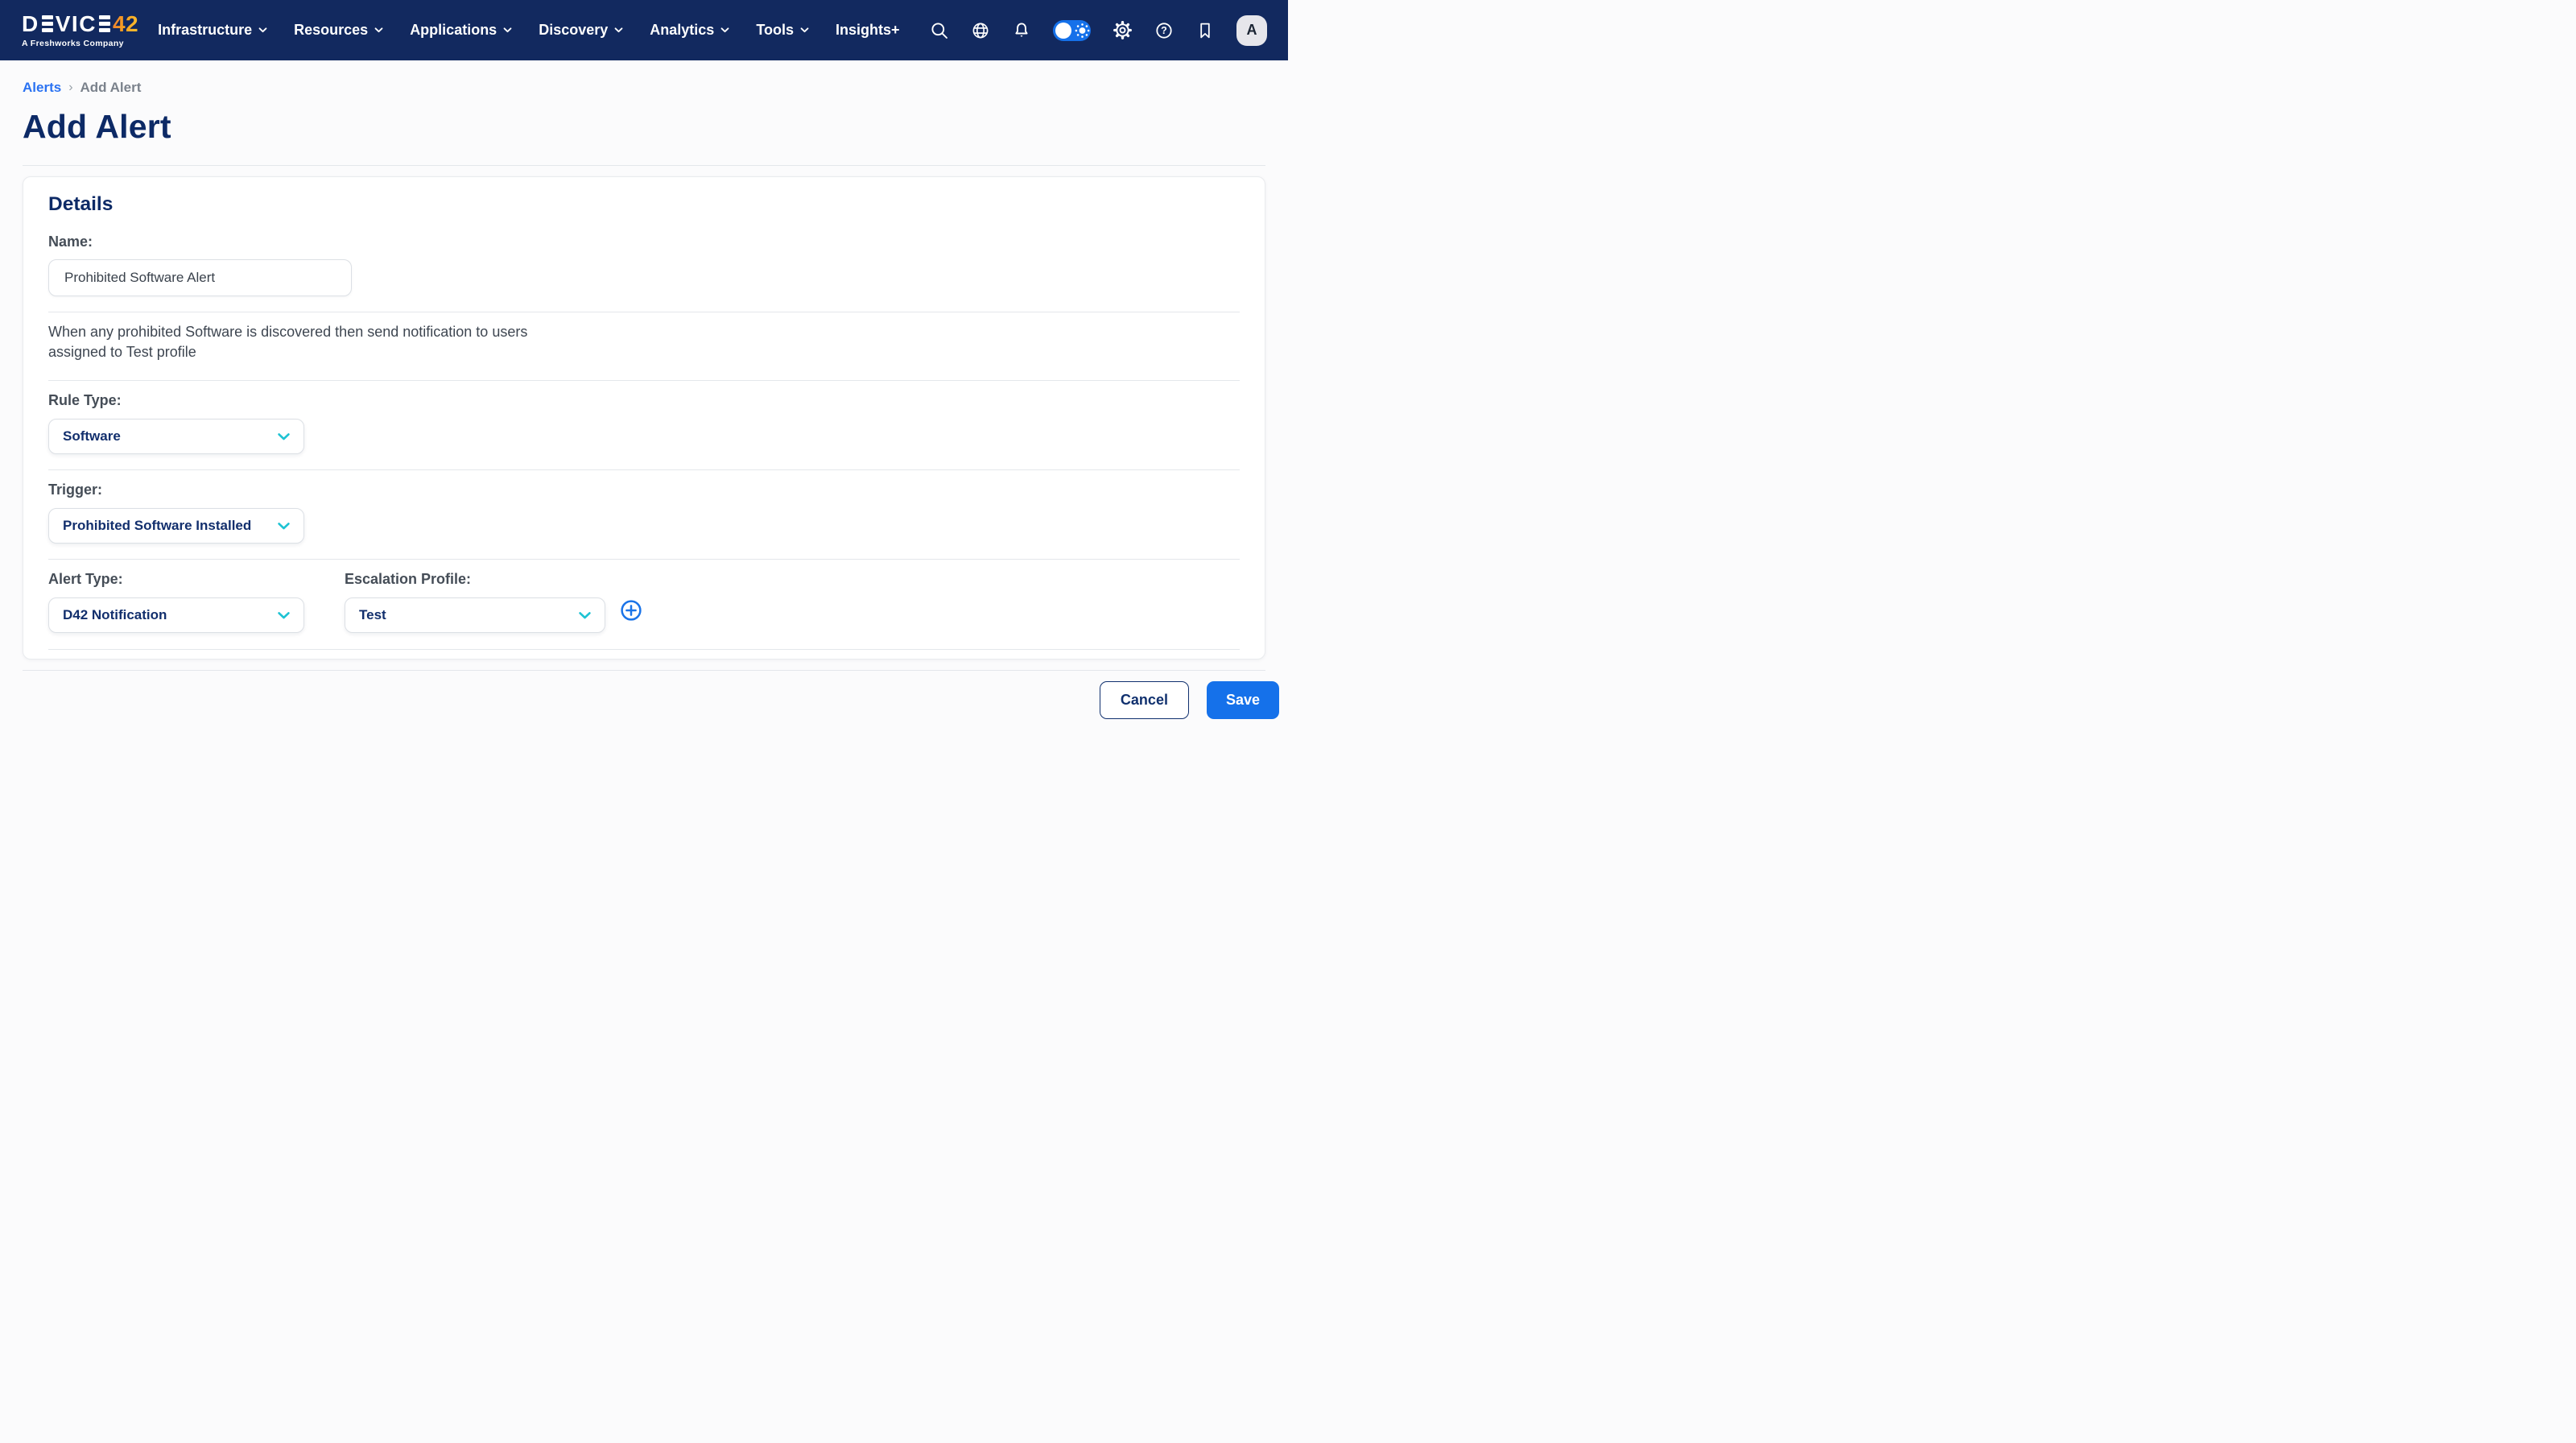 The width and height of the screenshot is (2576, 1443). What do you see at coordinates (176, 526) in the screenshot?
I see `trigger-select: Prohibited Software Installed` at bounding box center [176, 526].